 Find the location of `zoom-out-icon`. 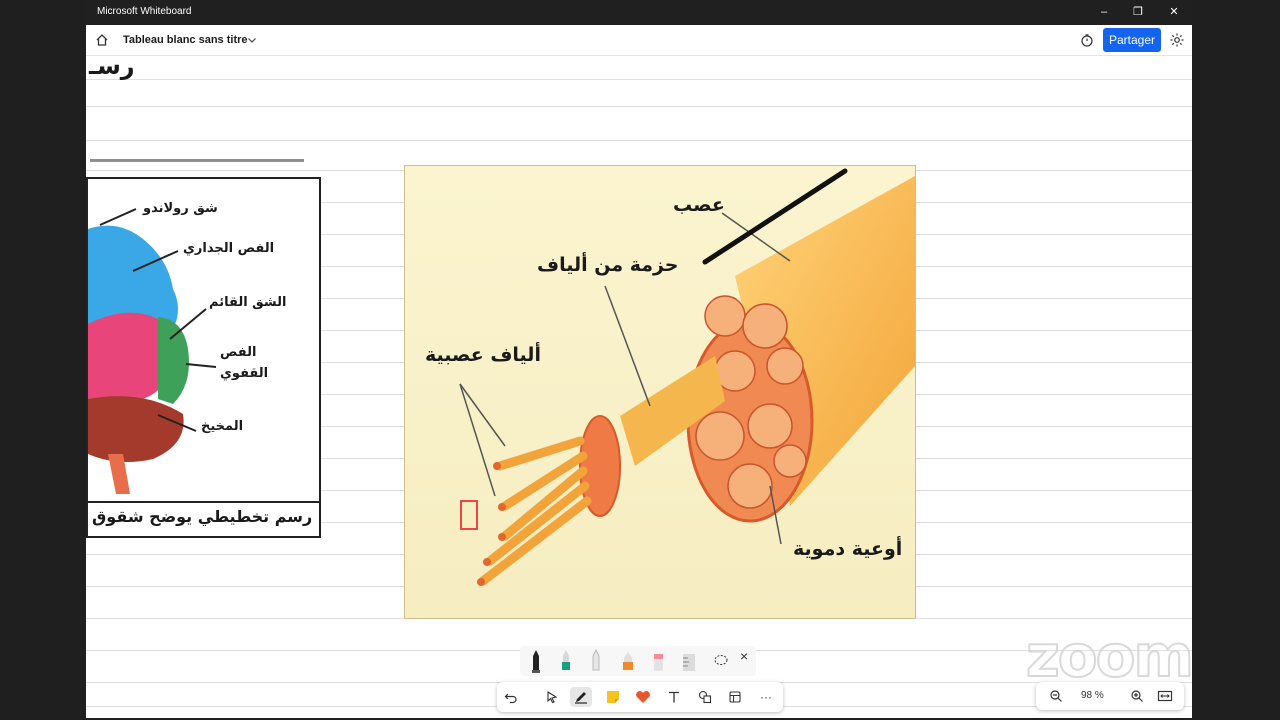

zoom-out-icon is located at coordinates (1056, 696).